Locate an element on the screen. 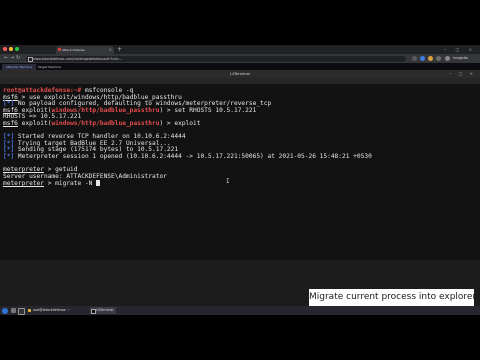 Image resolution: width=480 pixels, height=360 pixels. command-text: > migrate -N is located at coordinates (70, 184).